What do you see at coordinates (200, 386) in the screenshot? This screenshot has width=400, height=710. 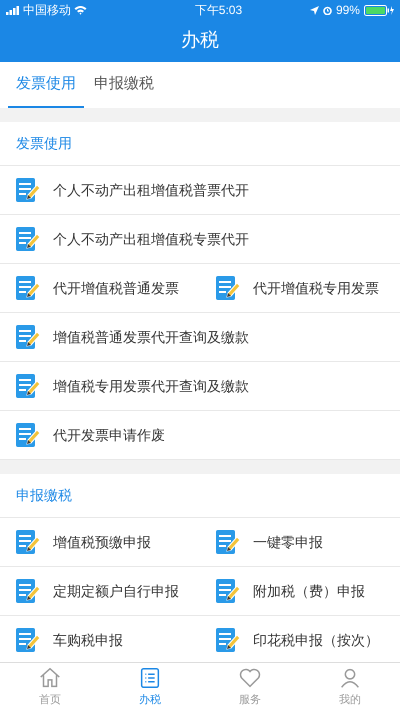 I see `menu-item: 增值税专用发票代开查询及缴款` at bounding box center [200, 386].